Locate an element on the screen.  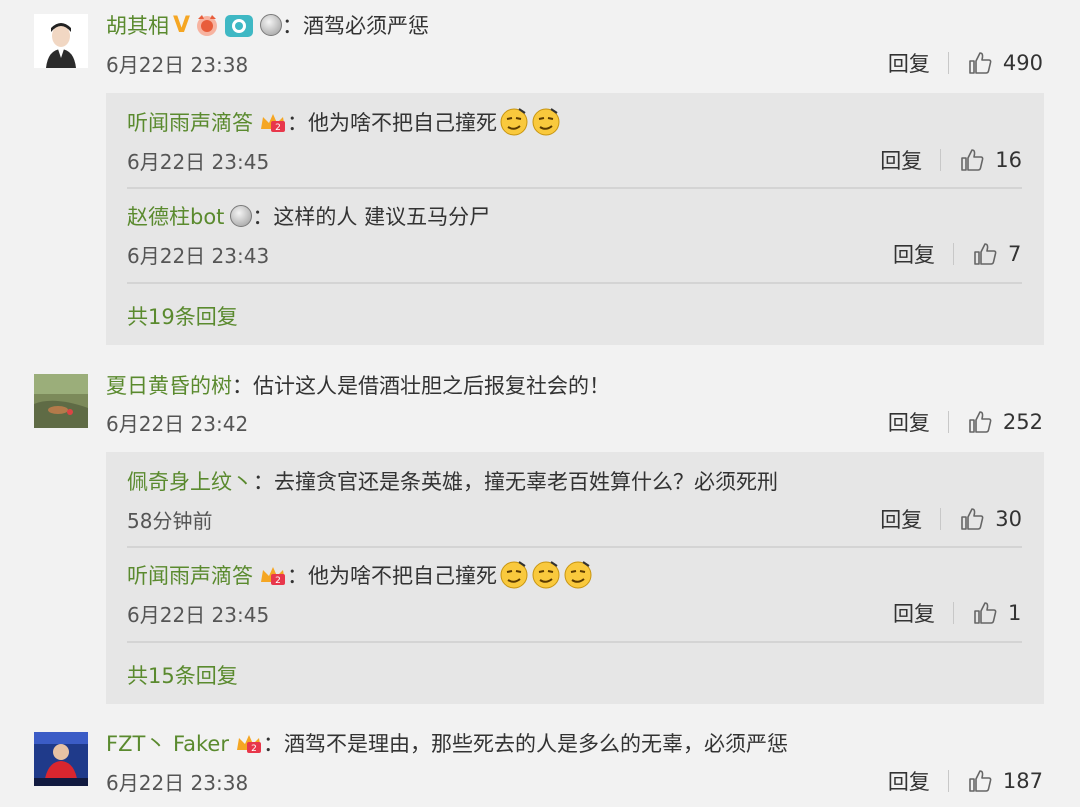
username-link: FZT丶 Faker is located at coordinates (167, 743).